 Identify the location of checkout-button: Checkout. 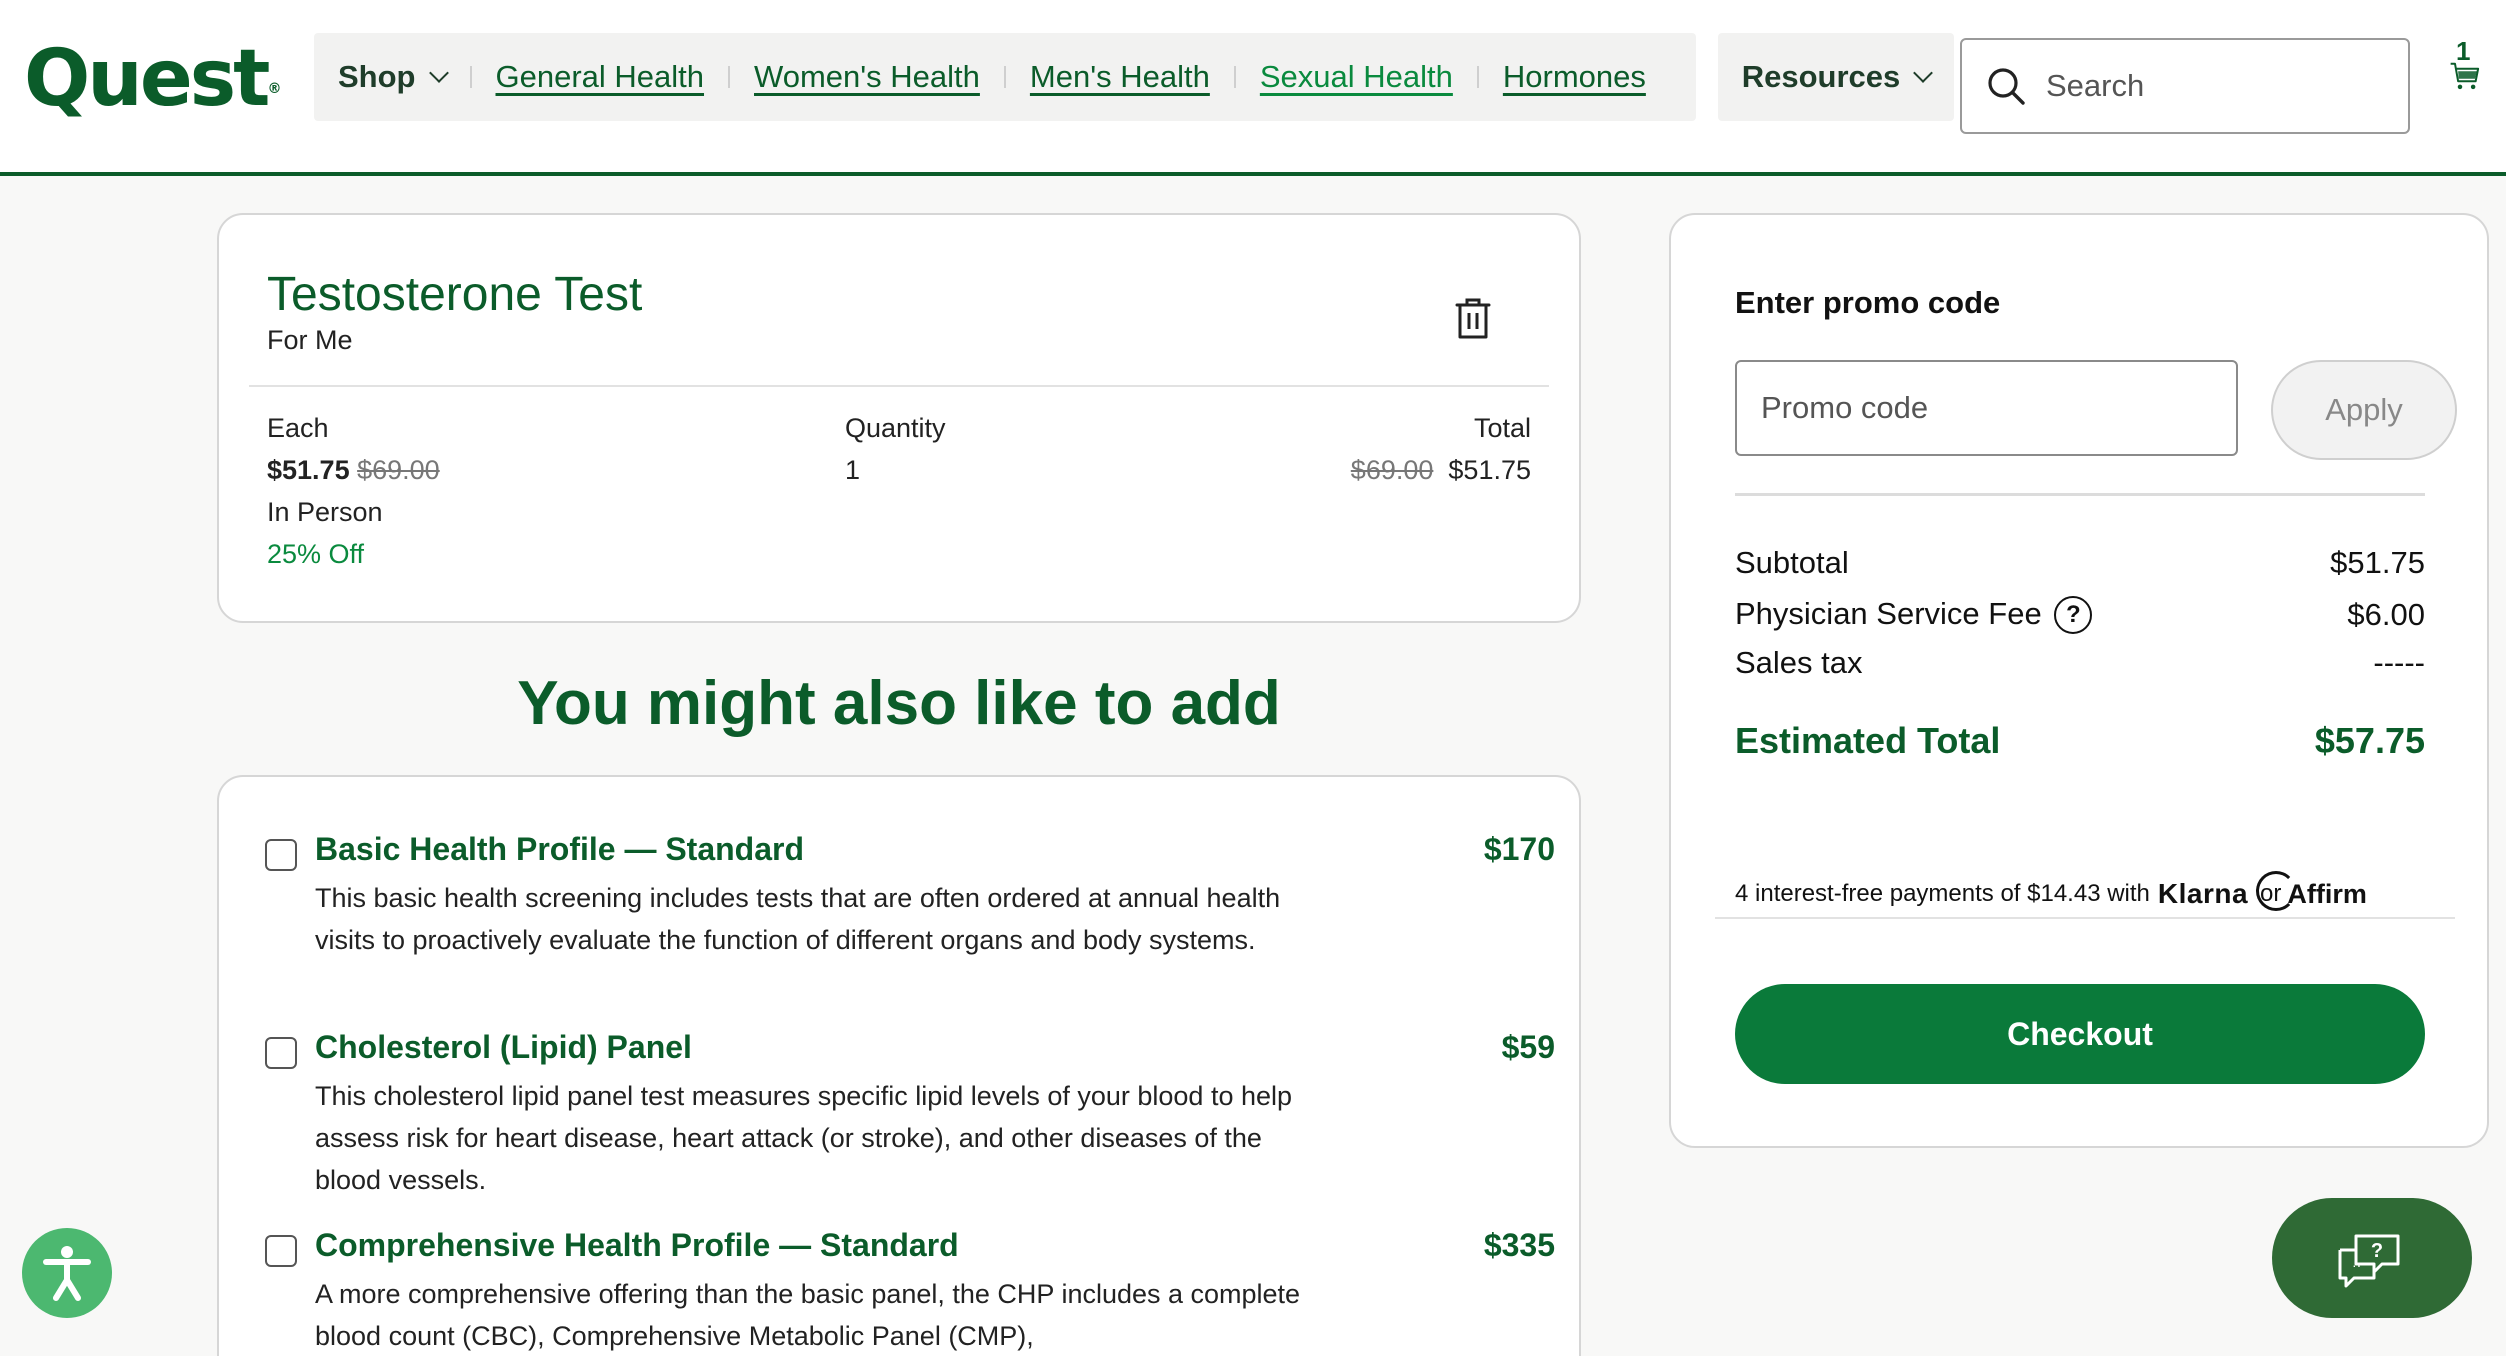
(2080, 1034).